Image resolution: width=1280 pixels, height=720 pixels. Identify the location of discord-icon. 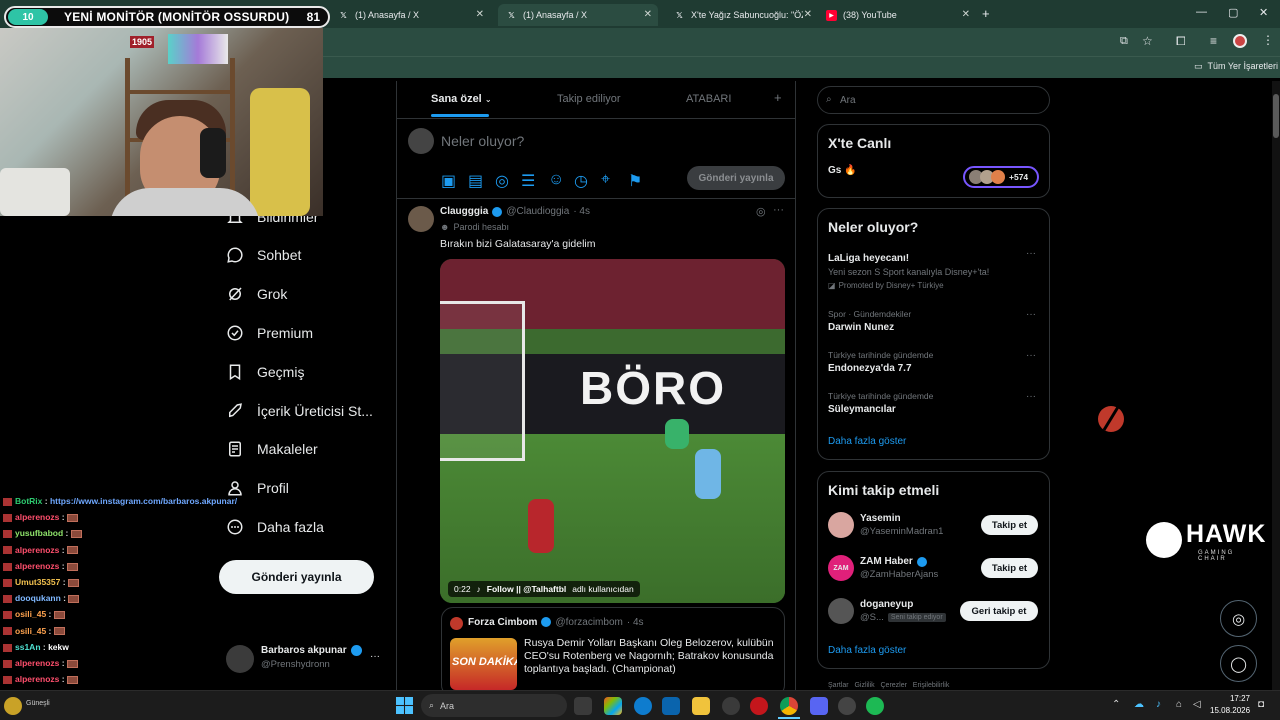
(819, 706).